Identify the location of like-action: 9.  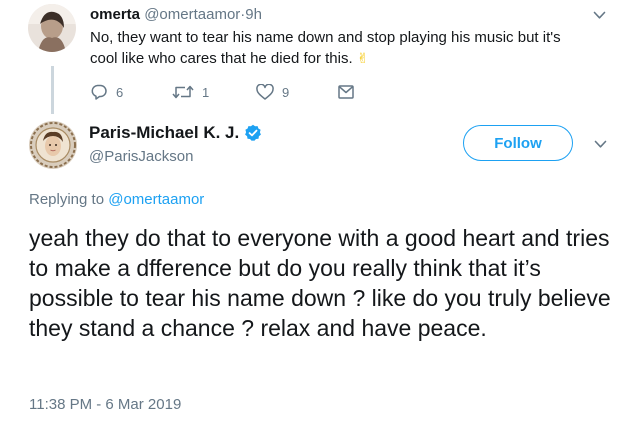
(297, 92).